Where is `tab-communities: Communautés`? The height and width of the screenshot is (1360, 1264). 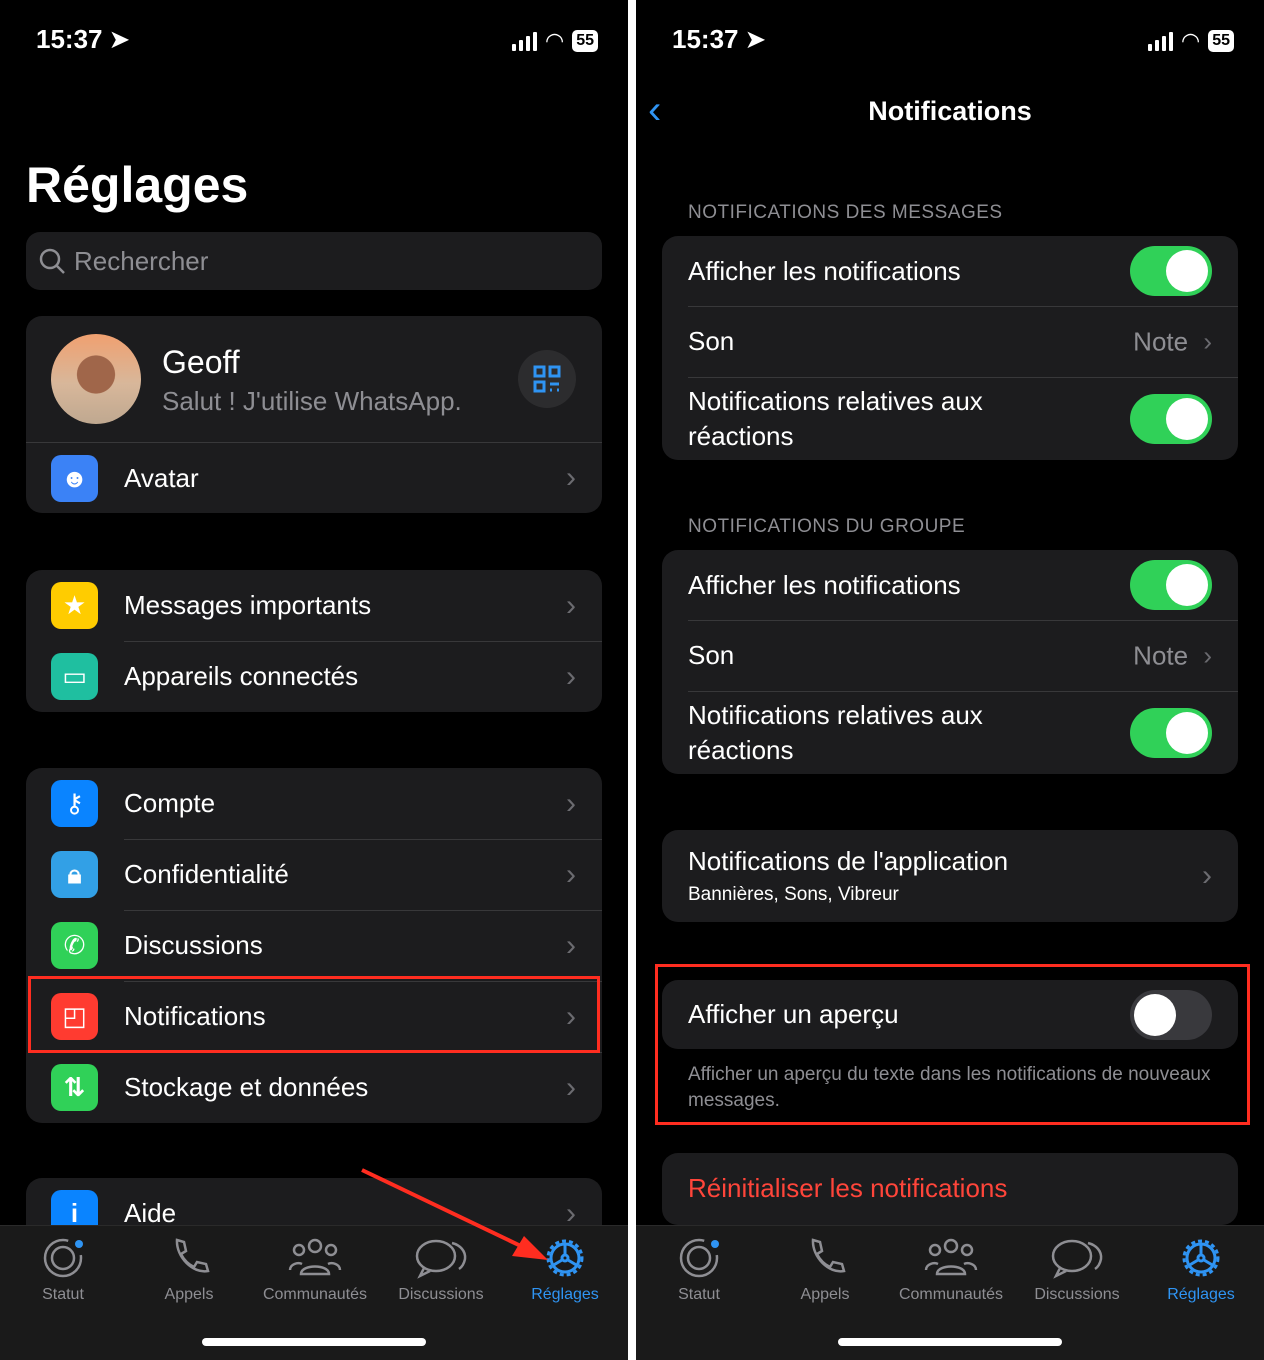
tab-communities: Communautés is located at coordinates (951, 1270).